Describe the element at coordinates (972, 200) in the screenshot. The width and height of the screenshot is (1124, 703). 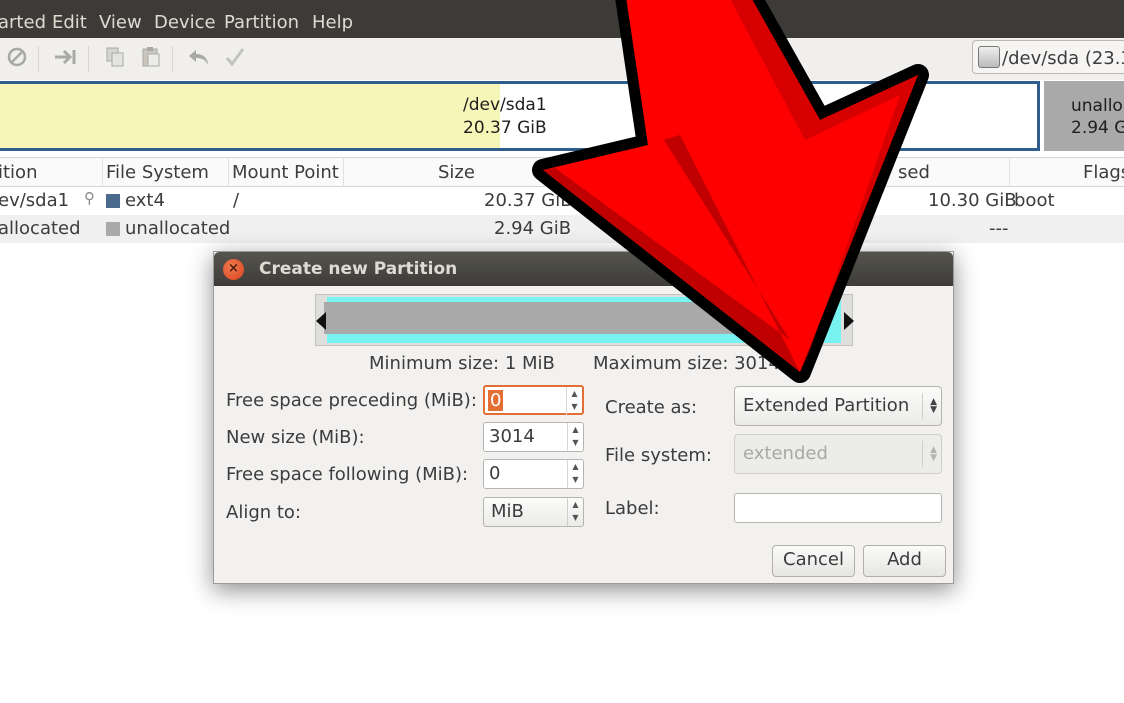
I see `row-used: 10.30 GiB` at that location.